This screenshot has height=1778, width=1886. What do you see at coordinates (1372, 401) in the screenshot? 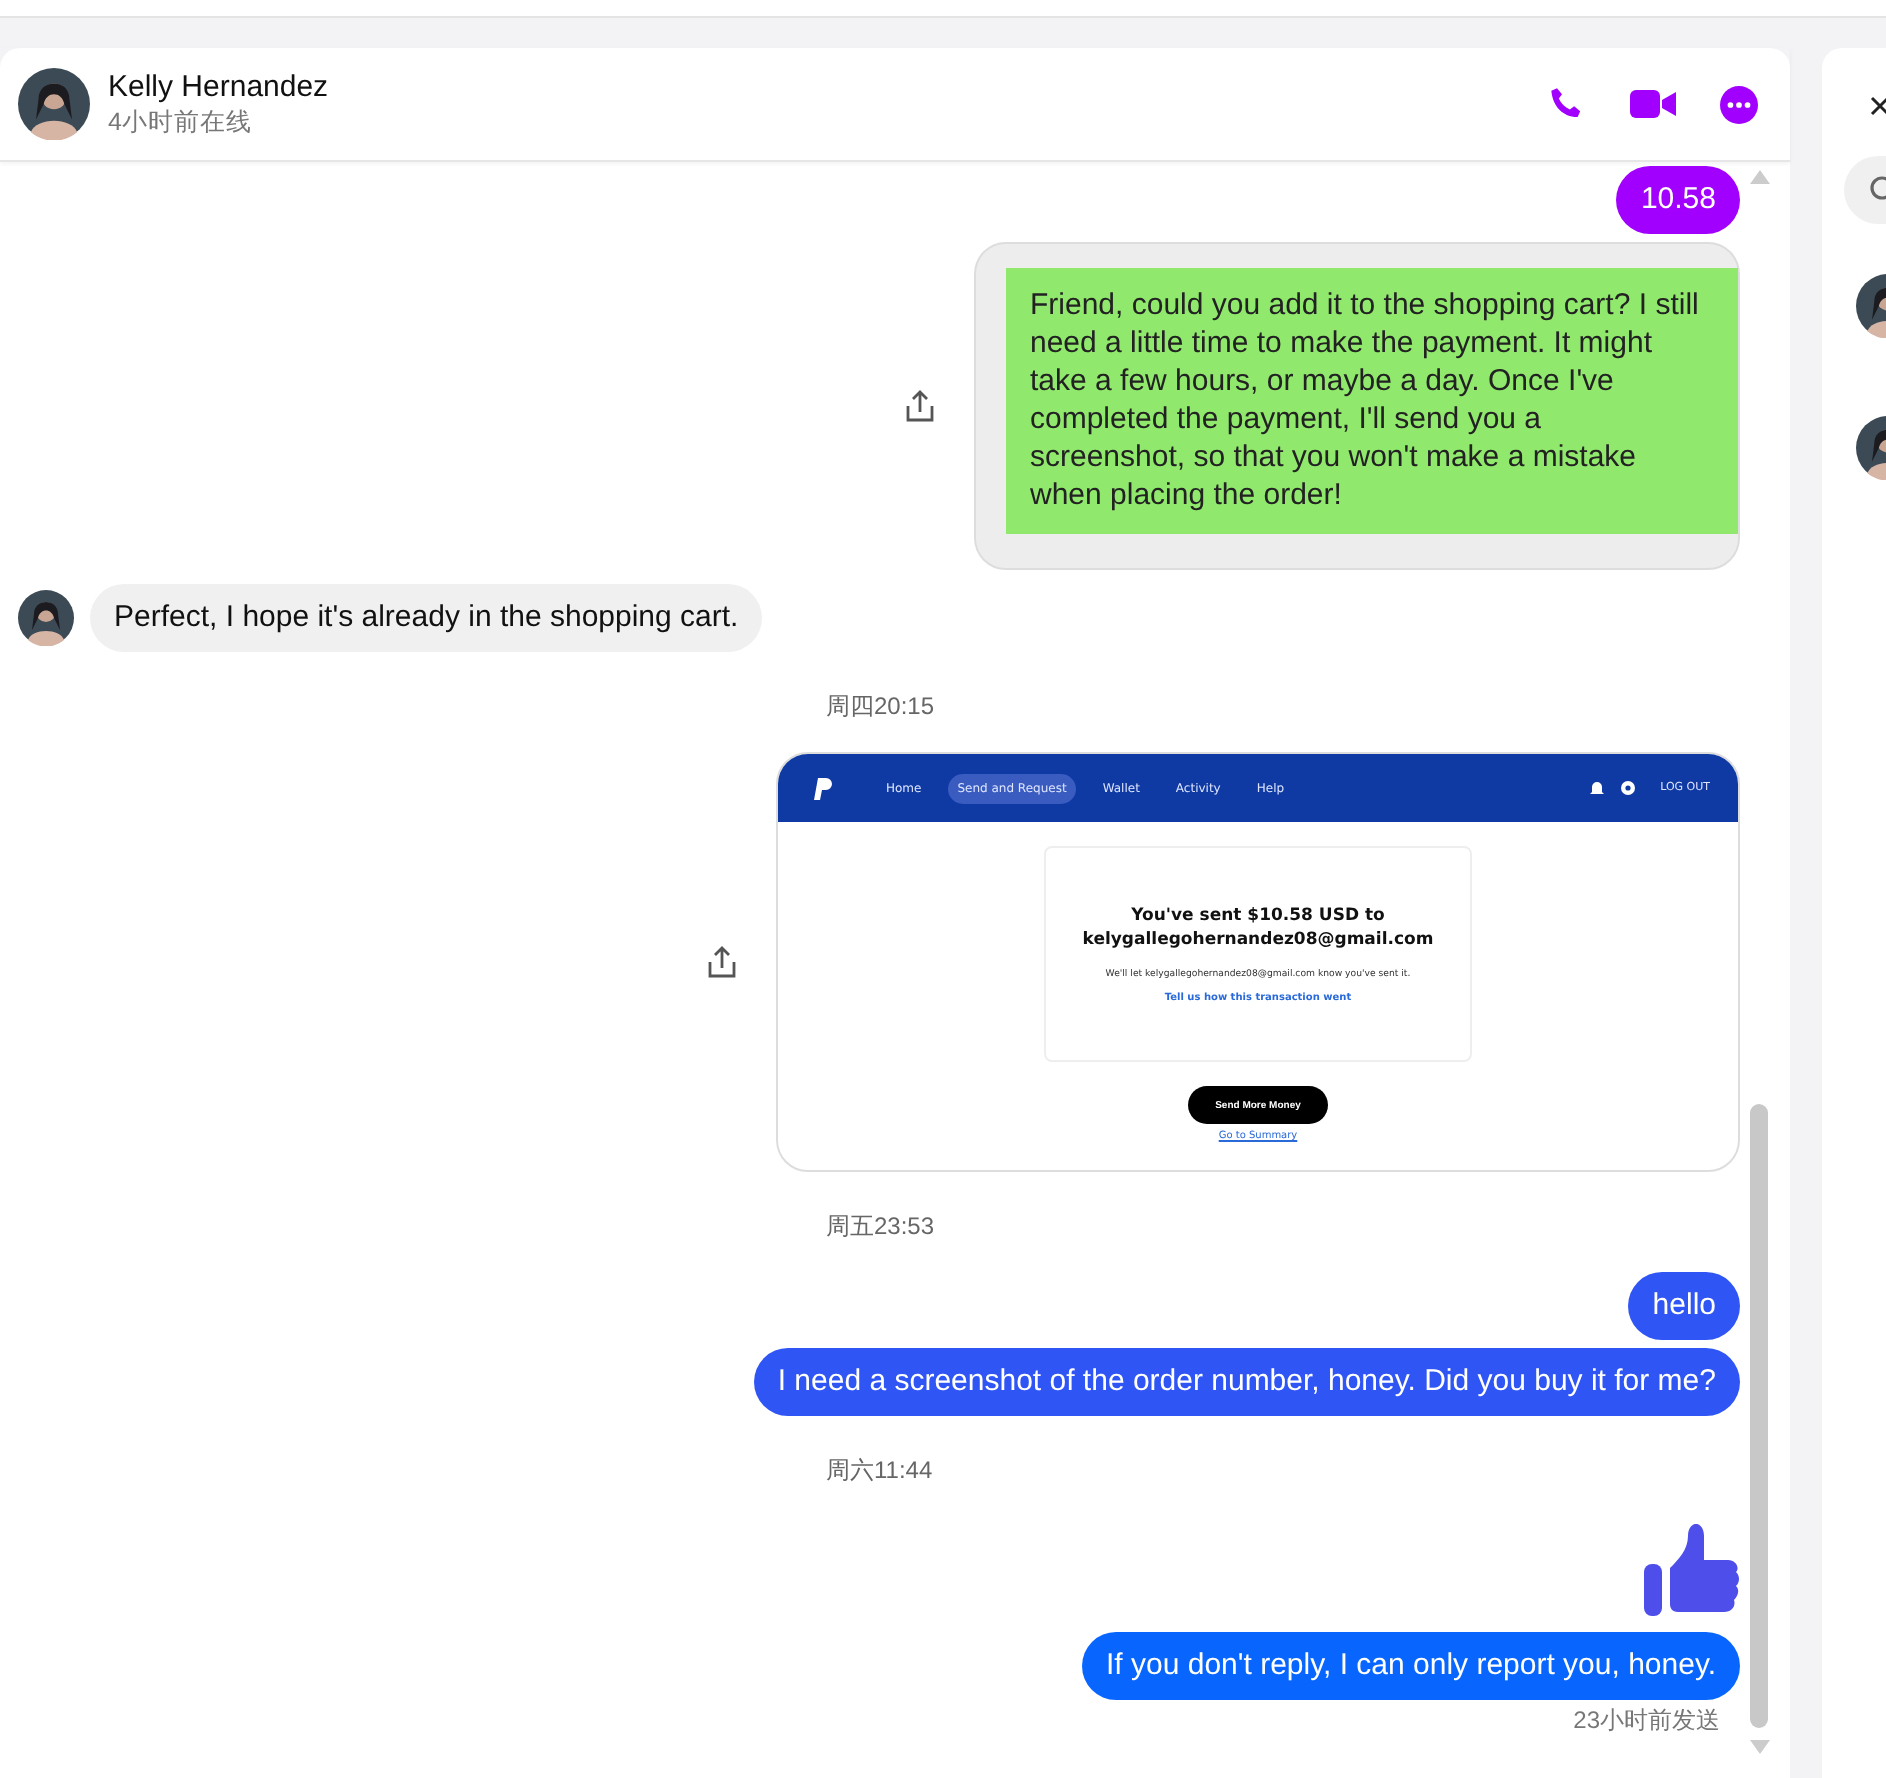
I see `message-text: Friend, could you add it to the shopping cart? I still need a little time to make the payment. It might take a few hours, or maybe a day. Once I've completed the payment, I'll send you a screenshot, so that you won't make a mistake when placing the order!` at bounding box center [1372, 401].